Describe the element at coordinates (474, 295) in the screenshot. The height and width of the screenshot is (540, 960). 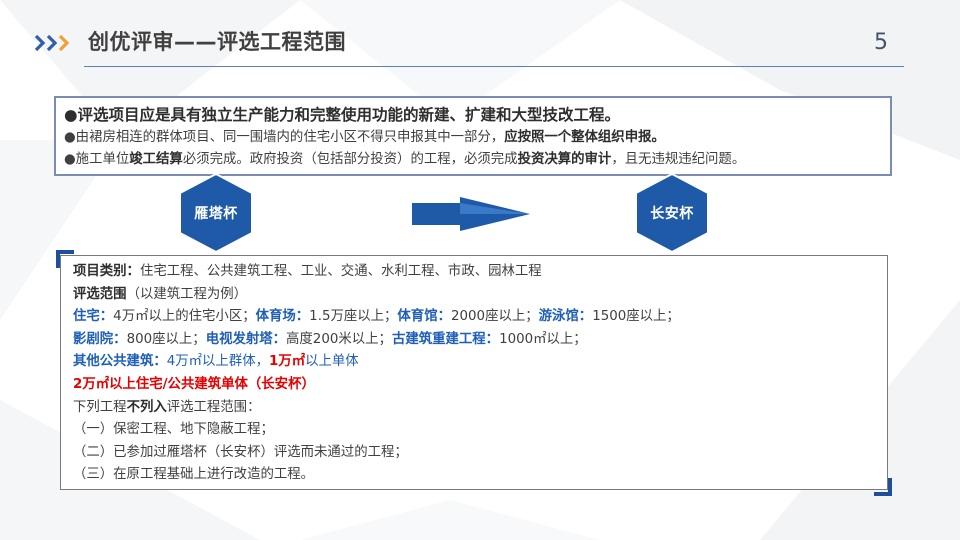
I see `detail-scope: 评选范围（以建筑工程为例）` at that location.